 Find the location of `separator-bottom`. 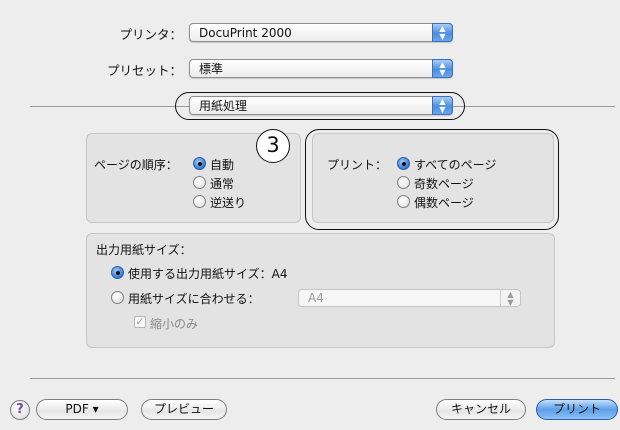

separator-bottom is located at coordinates (322, 378).